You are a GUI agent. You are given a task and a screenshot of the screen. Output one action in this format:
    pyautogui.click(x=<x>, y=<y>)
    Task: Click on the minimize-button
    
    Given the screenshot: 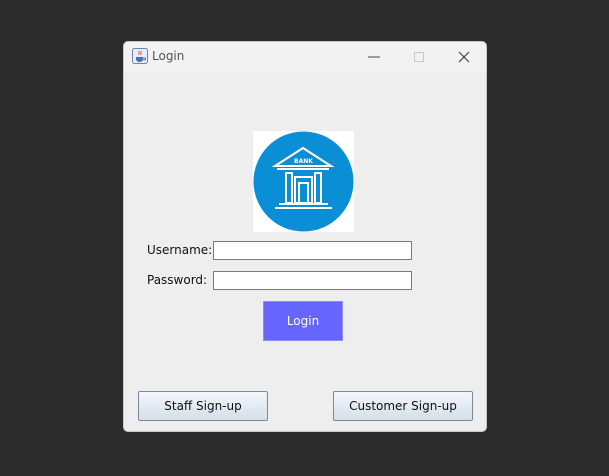 What is the action you would take?
    pyautogui.click(x=374, y=57)
    